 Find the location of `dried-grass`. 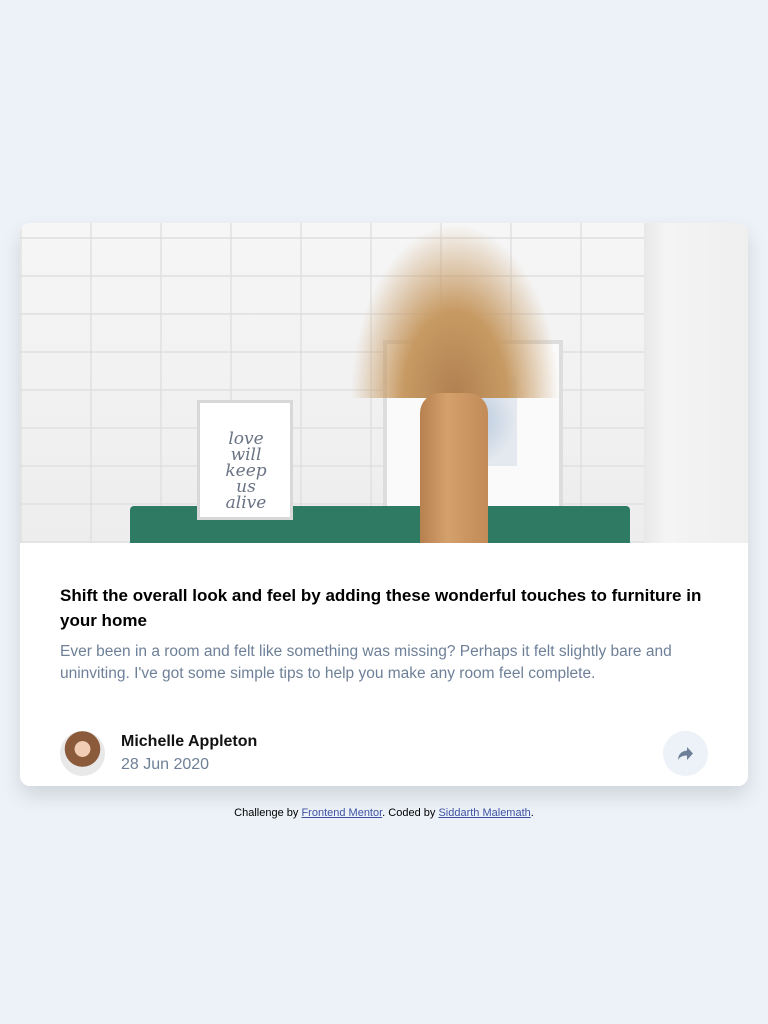

dried-grass is located at coordinates (455, 310).